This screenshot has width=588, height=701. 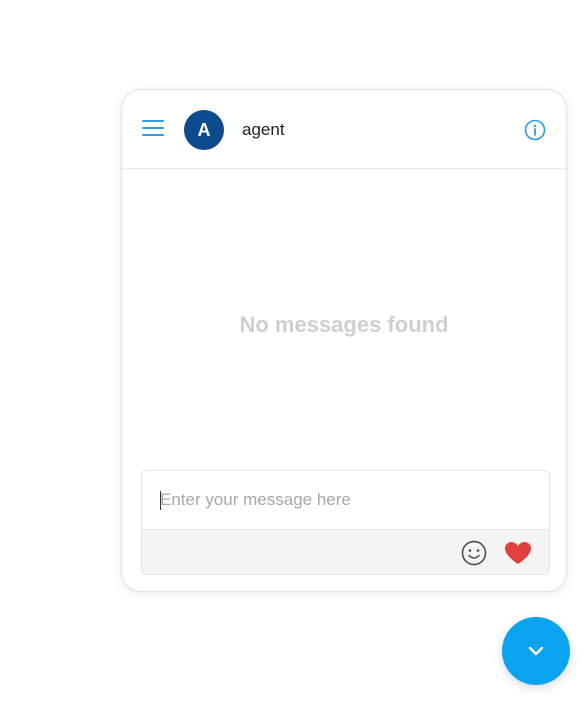 What do you see at coordinates (345, 551) in the screenshot?
I see `composer-toolbar` at bounding box center [345, 551].